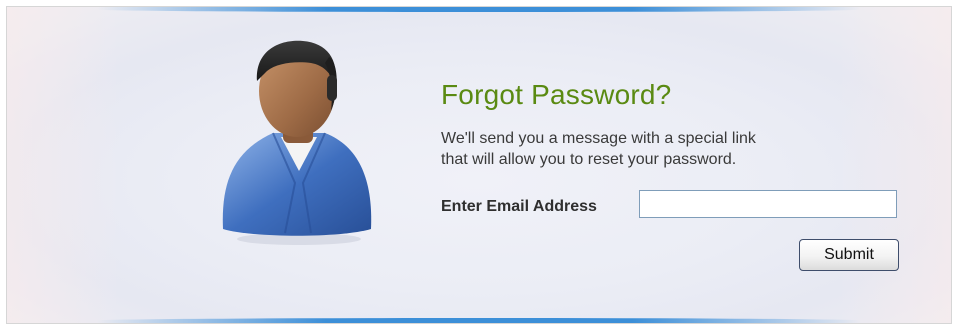  Describe the element at coordinates (768, 204) in the screenshot. I see `email-field` at that location.